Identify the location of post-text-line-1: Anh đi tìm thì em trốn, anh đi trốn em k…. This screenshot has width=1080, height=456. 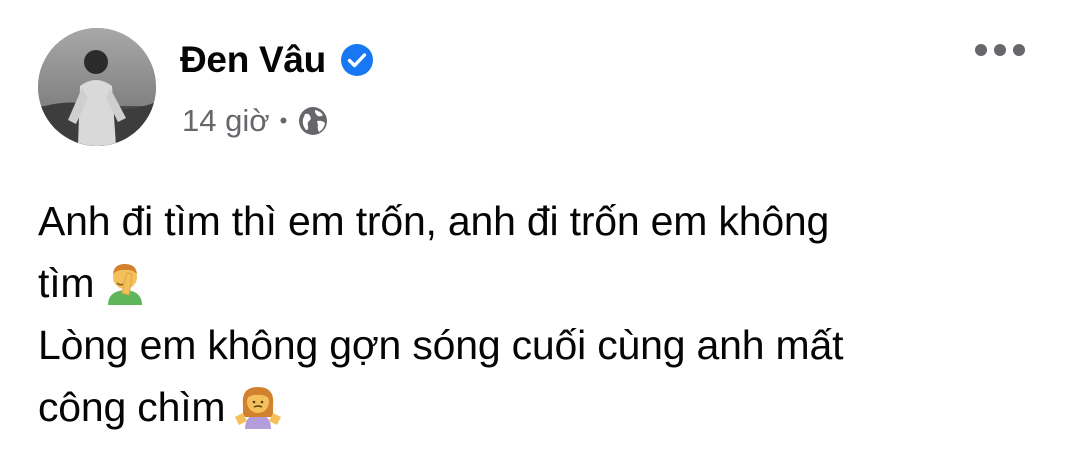
(543, 221).